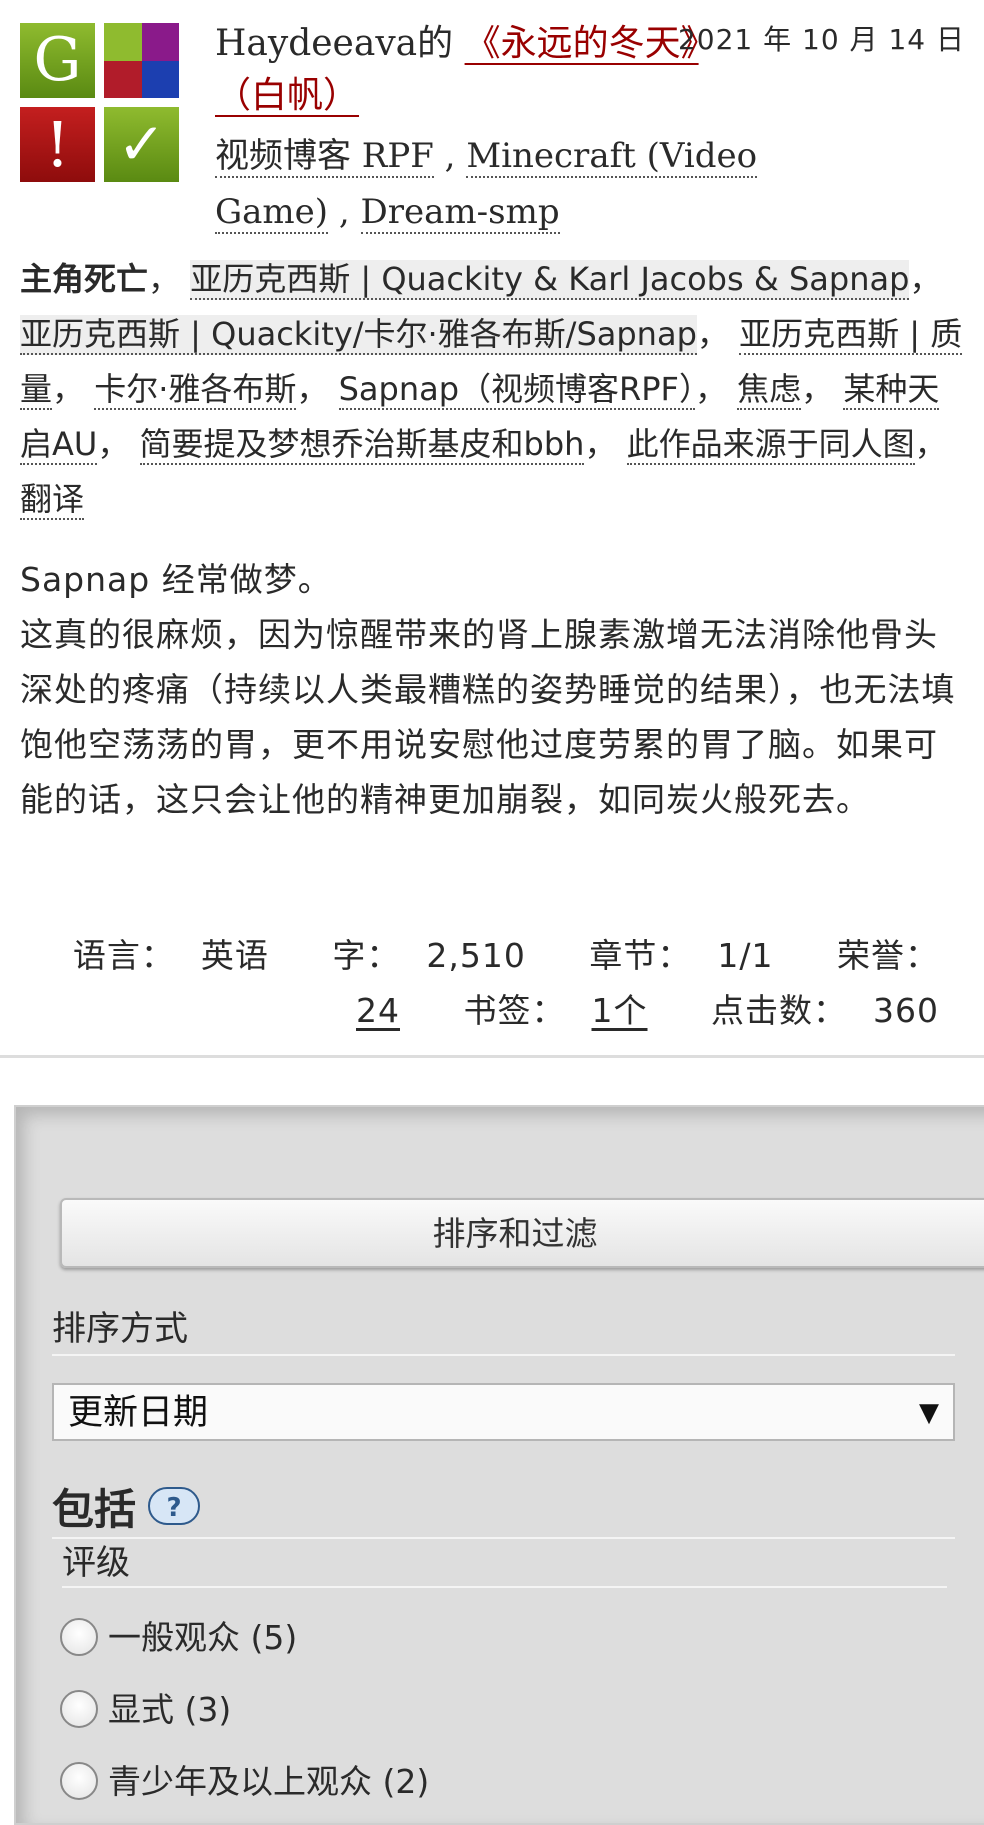 This screenshot has height=1825, width=984. Describe the element at coordinates (174, 1506) in the screenshot. I see `help-icon: ?` at that location.